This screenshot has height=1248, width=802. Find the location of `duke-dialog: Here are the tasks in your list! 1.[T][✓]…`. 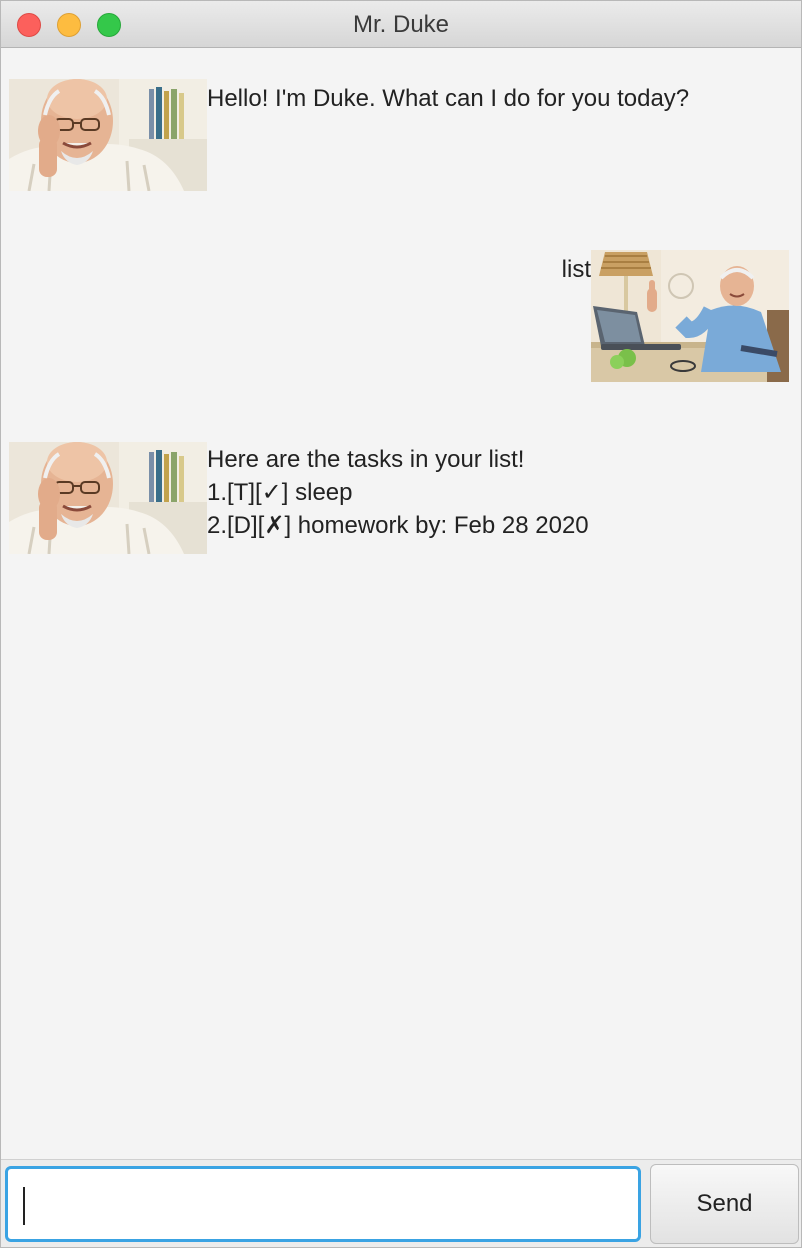

duke-dialog: Here are the tasks in your list! 1.[T][✓]… is located at coordinates (401, 498).